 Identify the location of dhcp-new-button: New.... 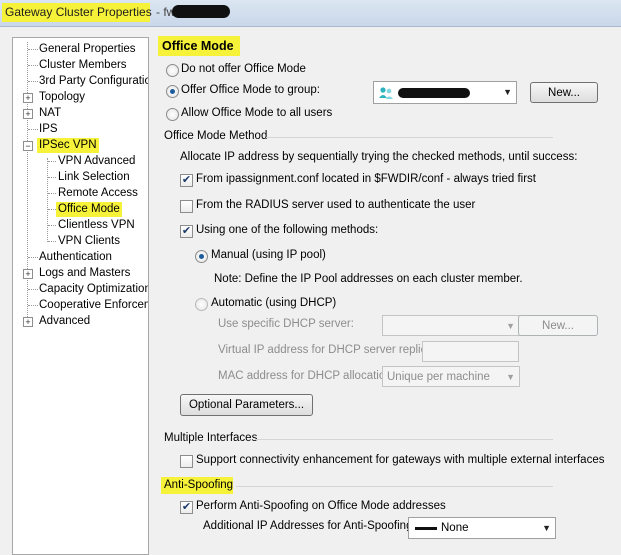
(558, 325).